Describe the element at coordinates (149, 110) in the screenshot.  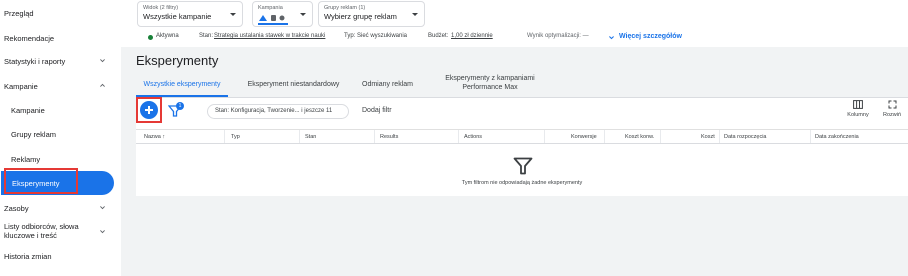
I see `add-button-highlight-box` at that location.